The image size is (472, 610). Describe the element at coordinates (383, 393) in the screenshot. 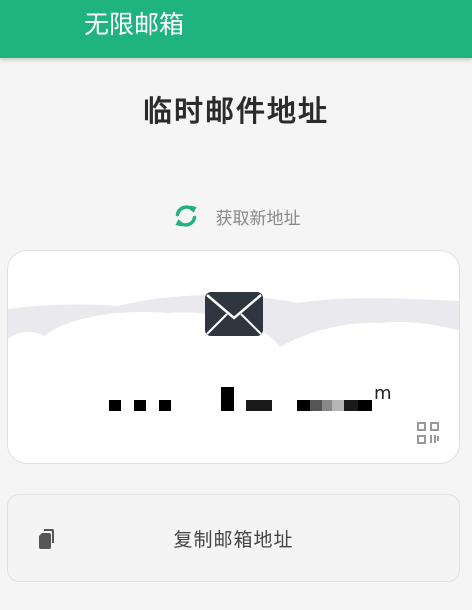

I see `email-domain-suffix: m` at that location.